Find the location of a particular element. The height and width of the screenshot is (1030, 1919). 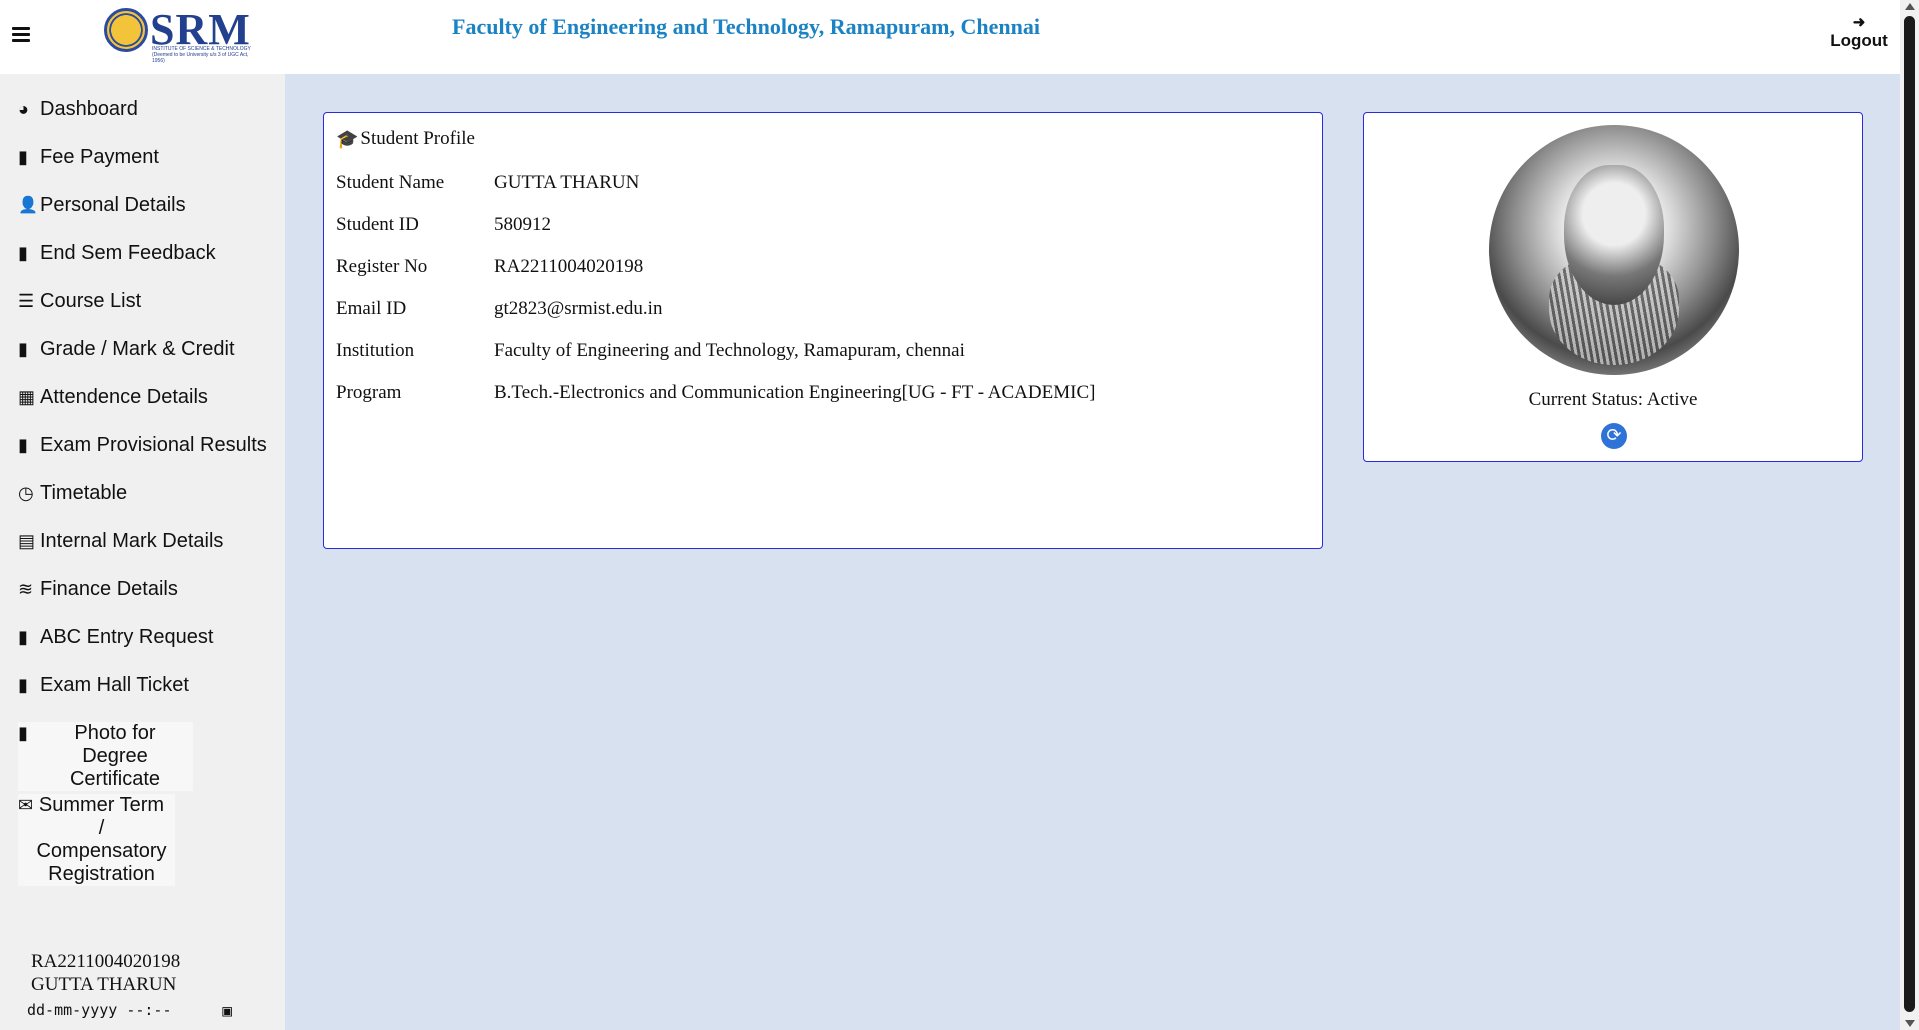

scroll-up-icon is located at coordinates (1910, 6).